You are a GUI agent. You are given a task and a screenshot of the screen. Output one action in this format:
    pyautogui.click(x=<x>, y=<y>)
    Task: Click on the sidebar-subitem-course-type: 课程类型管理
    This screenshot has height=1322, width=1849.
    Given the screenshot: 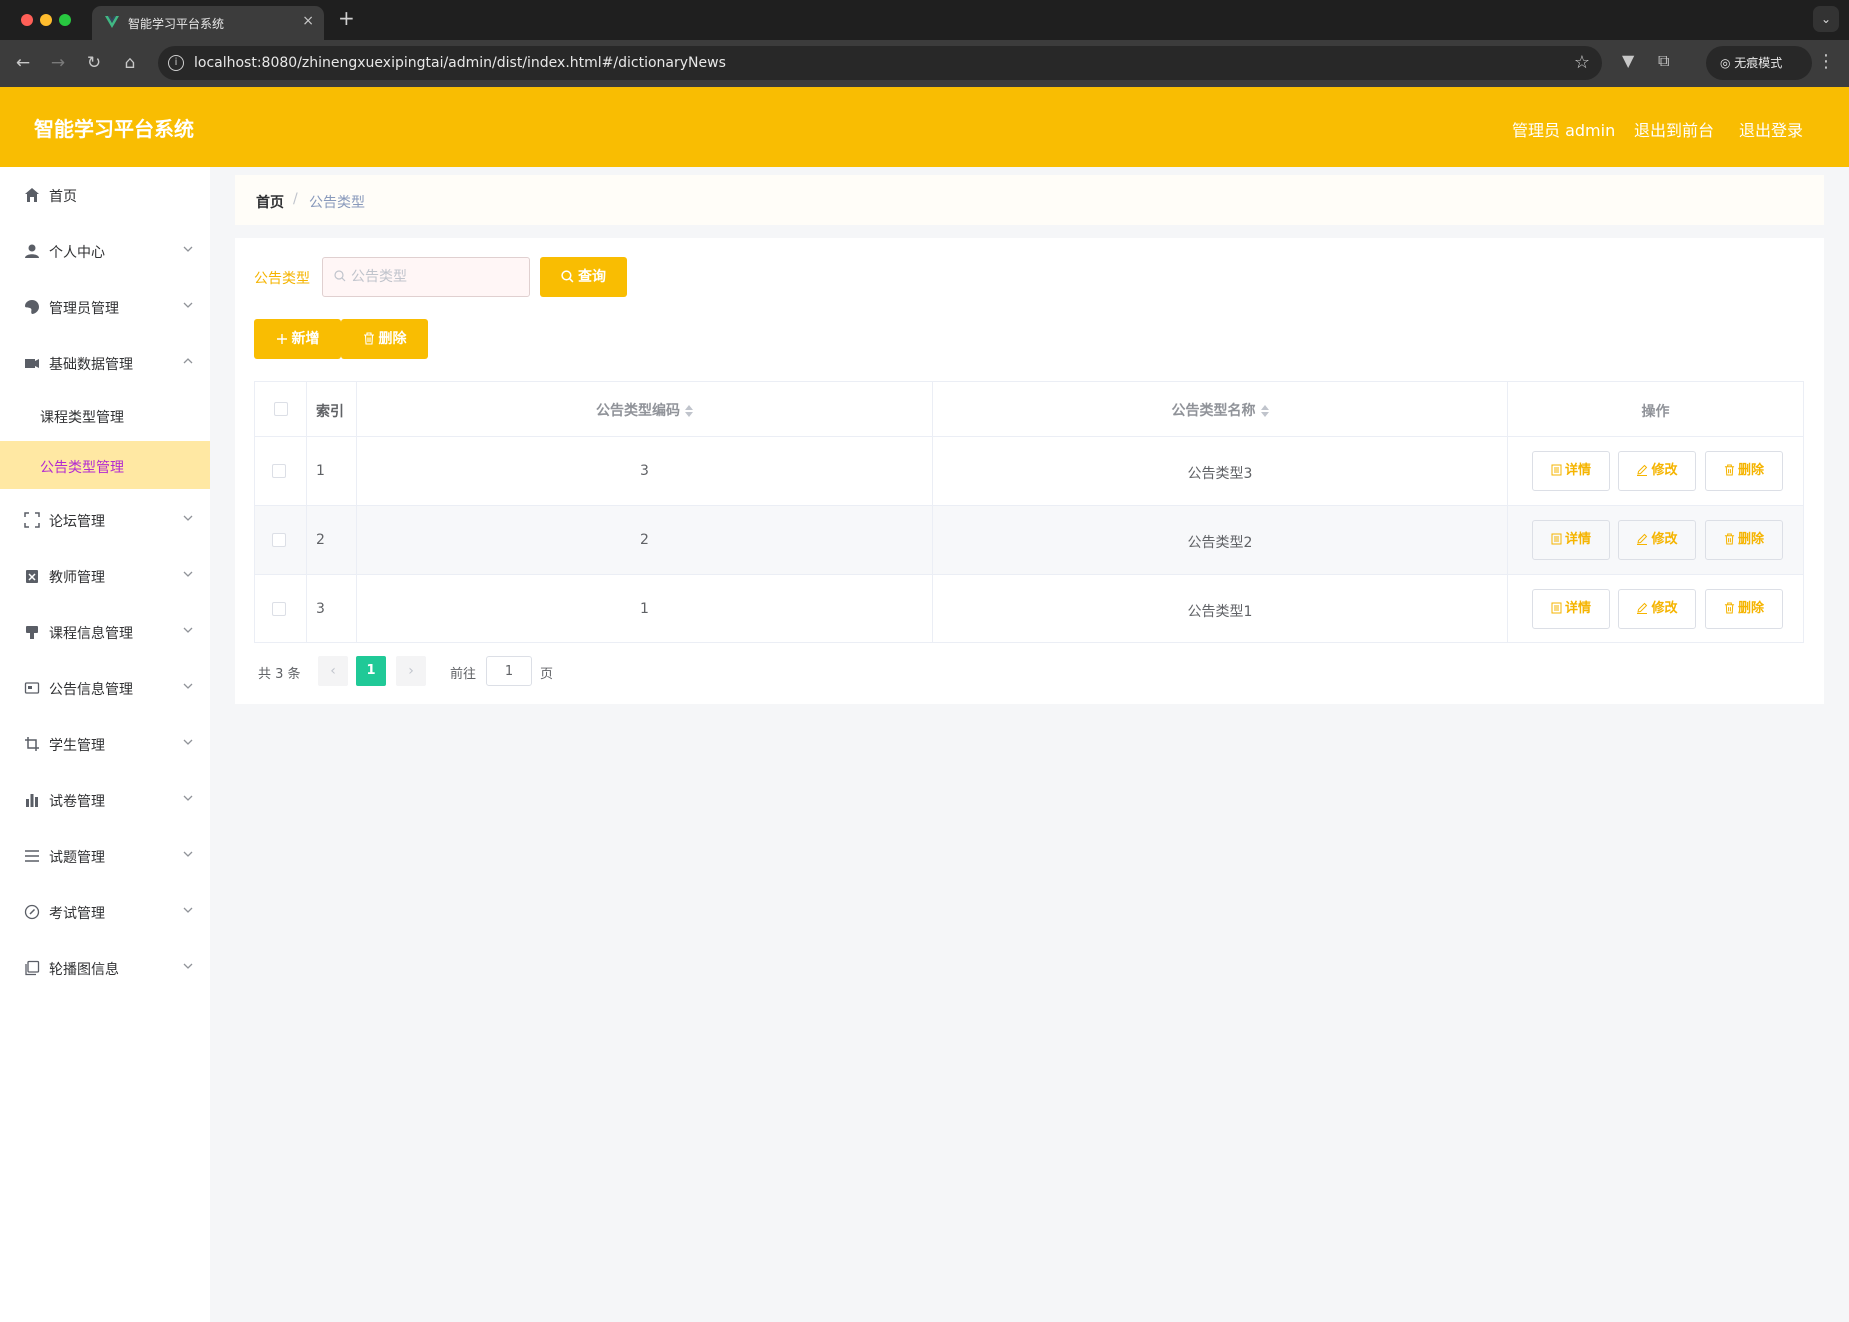 What is the action you would take?
    pyautogui.click(x=105, y=415)
    